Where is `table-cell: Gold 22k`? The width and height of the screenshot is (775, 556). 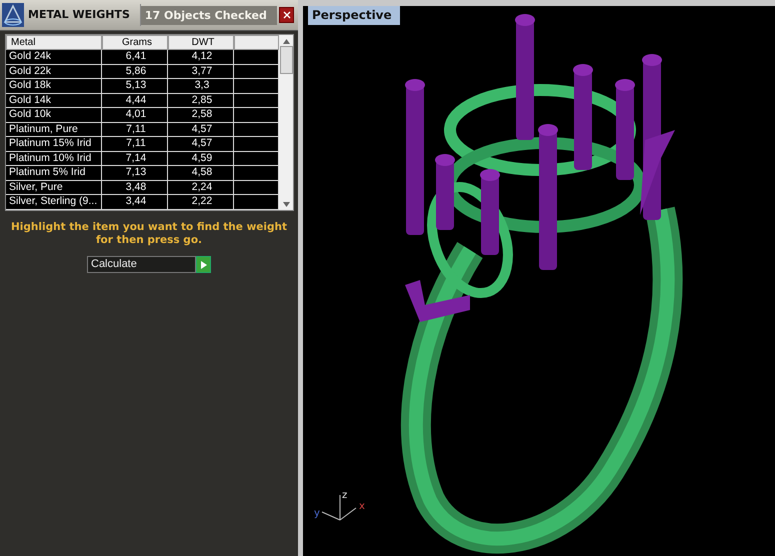
table-cell: Gold 22k is located at coordinates (54, 71).